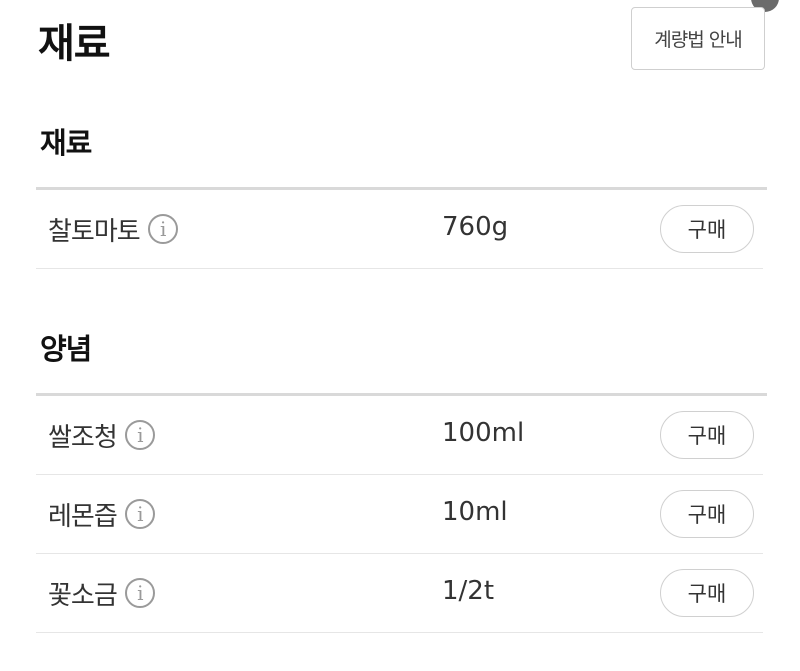 The height and width of the screenshot is (671, 800). I want to click on section-title-seasoning: 양념, so click(66, 349).